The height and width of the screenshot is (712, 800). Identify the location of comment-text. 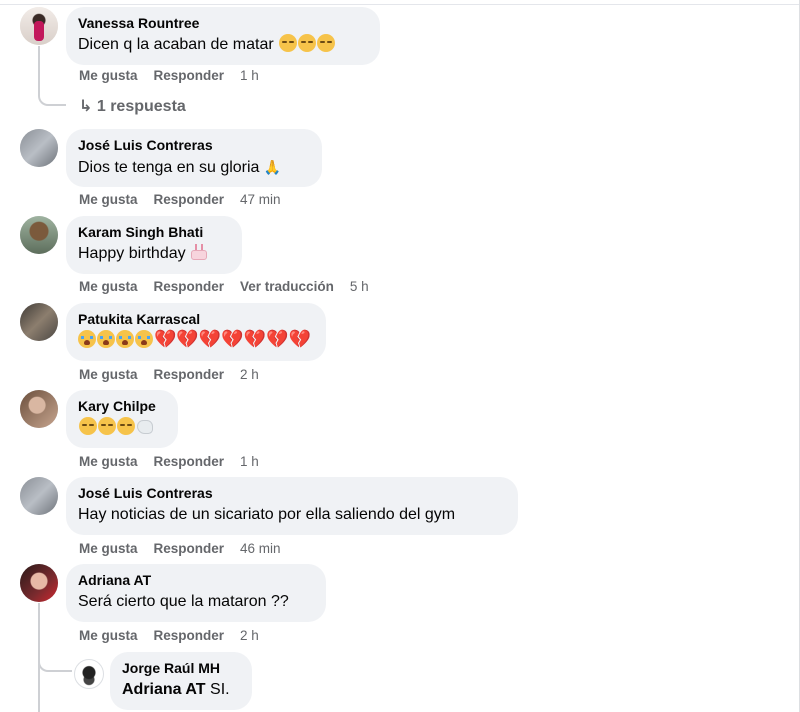
(122, 428).